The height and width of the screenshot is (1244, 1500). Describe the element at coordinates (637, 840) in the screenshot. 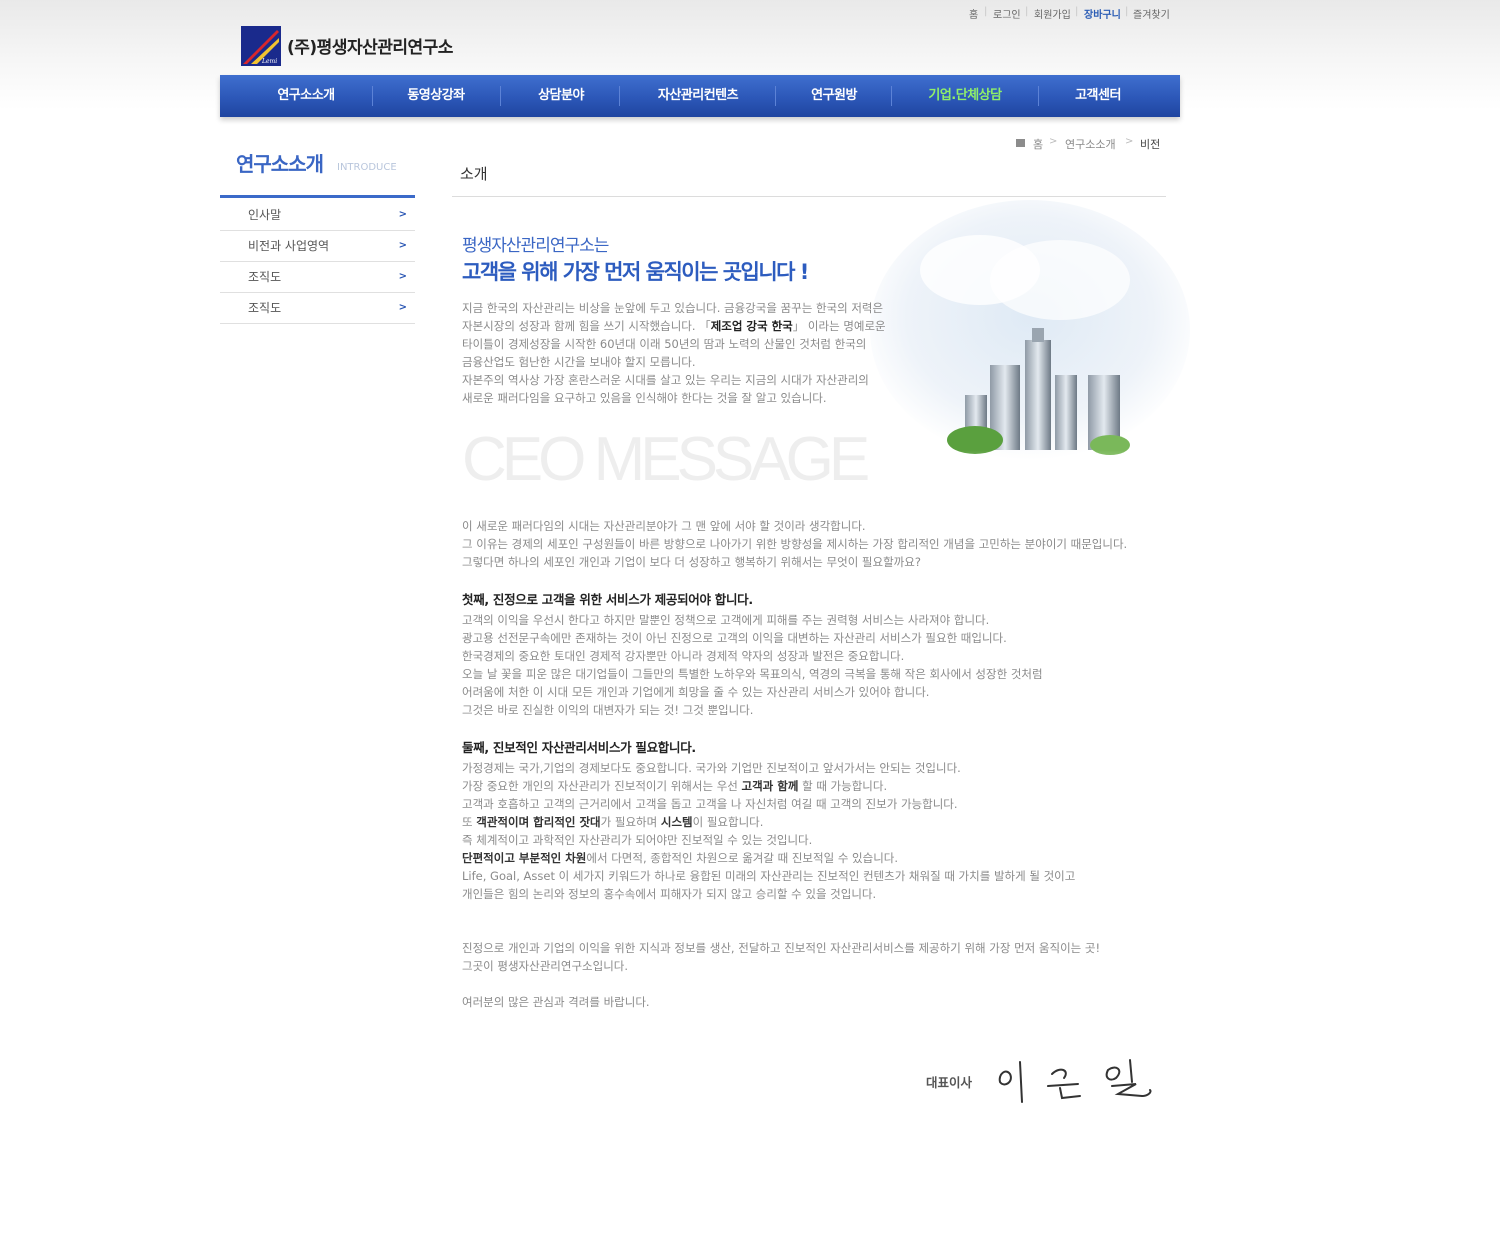

I see `paragraph-line: 즉 체계적이고 과학적인 자산관리가 되어야만 진보적일 수 있는 것입니다.` at that location.